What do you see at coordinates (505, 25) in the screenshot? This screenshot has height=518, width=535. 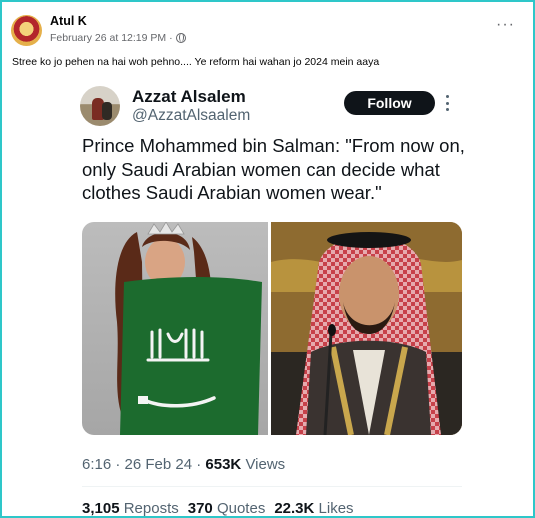 I see `ellipsis-icon: ···` at bounding box center [505, 25].